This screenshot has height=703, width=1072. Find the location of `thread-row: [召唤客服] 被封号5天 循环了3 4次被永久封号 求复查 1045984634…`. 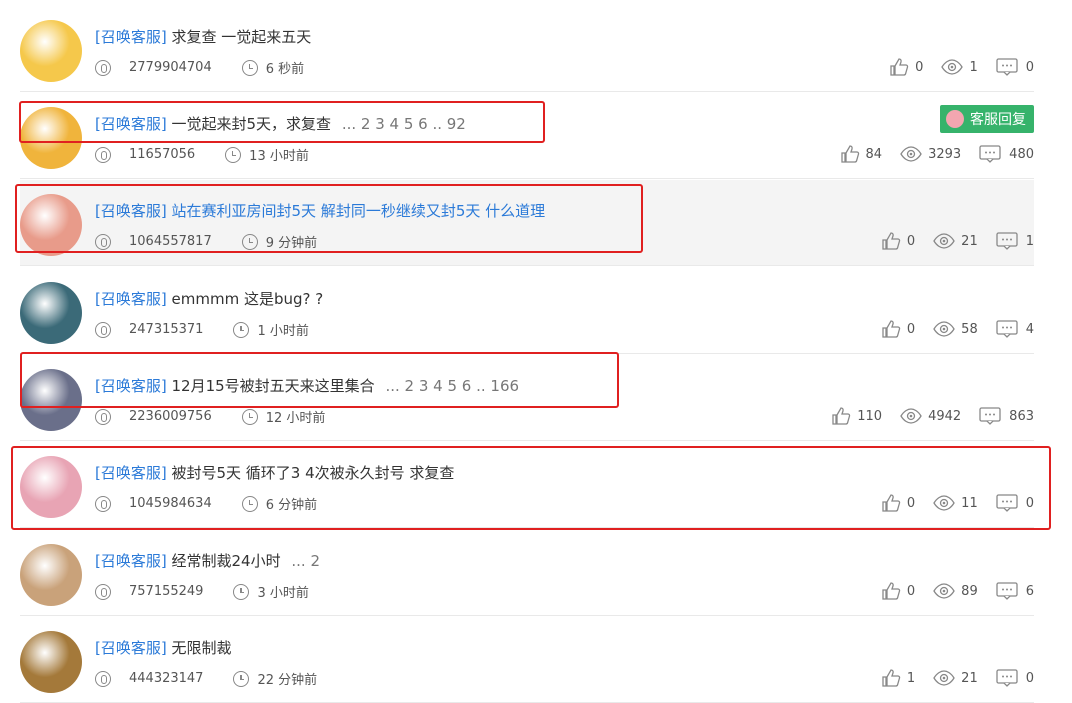

thread-row: [召唤客服] 被封号5天 循环了3 4次被永久封号 求复查 1045984634… is located at coordinates (527, 485).